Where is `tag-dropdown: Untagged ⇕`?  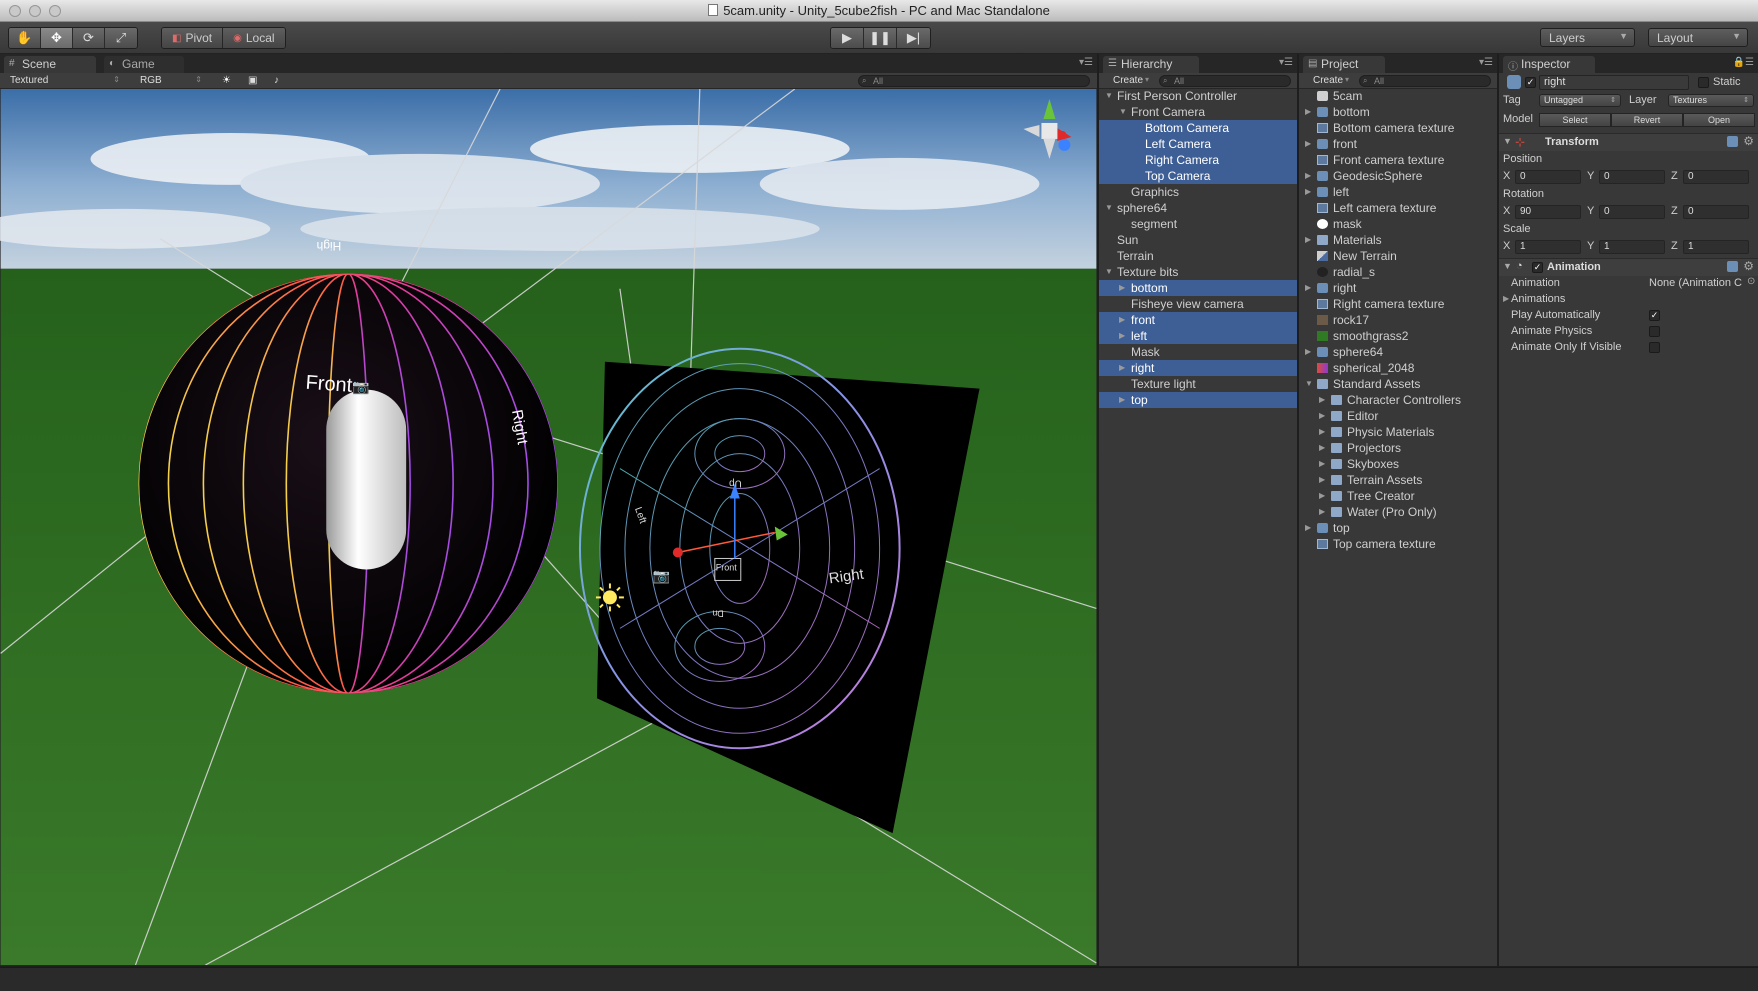 tag-dropdown: Untagged ⇕ is located at coordinates (1580, 100).